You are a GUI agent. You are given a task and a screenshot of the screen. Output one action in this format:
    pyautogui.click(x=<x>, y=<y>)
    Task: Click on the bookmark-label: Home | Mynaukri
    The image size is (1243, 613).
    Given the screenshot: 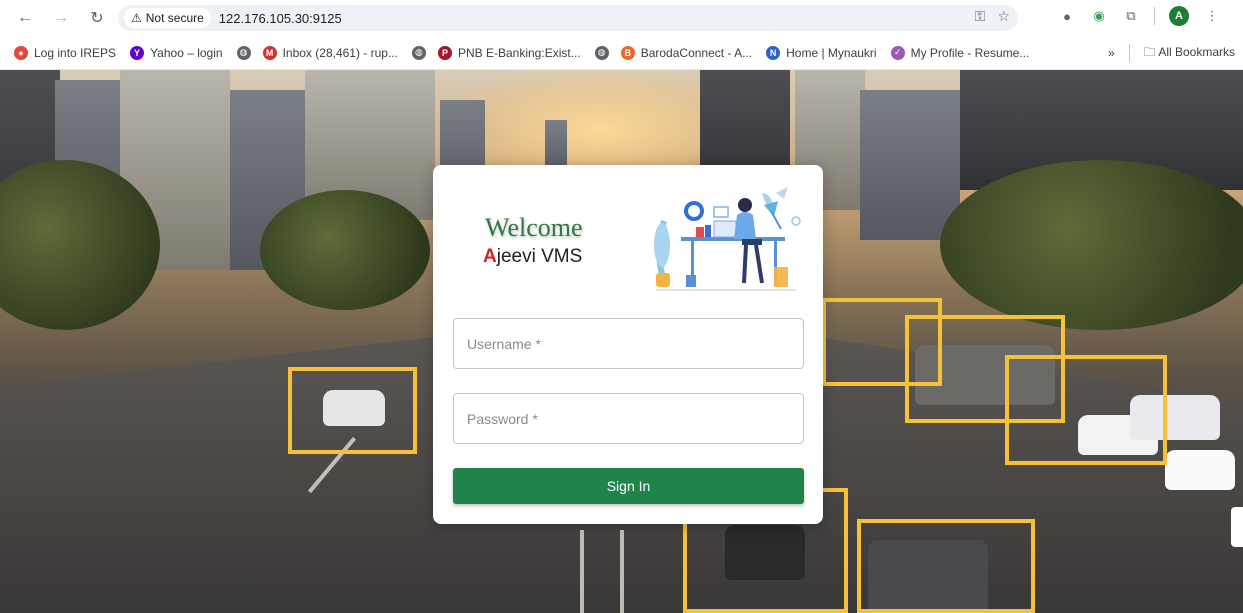 What is the action you would take?
    pyautogui.click(x=831, y=52)
    